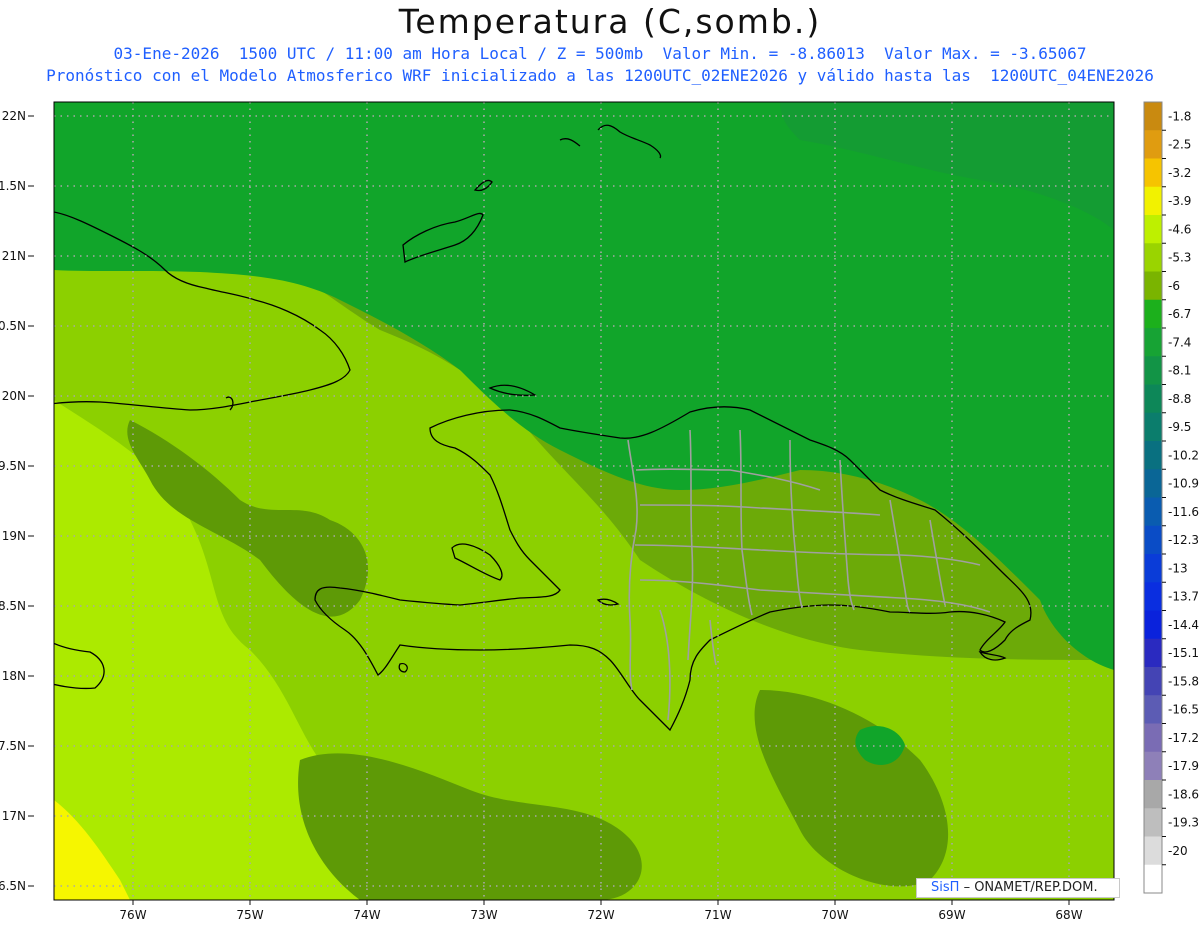 The image size is (1200, 927). I want to click on lat-label-3: 21N, so click(14, 256).